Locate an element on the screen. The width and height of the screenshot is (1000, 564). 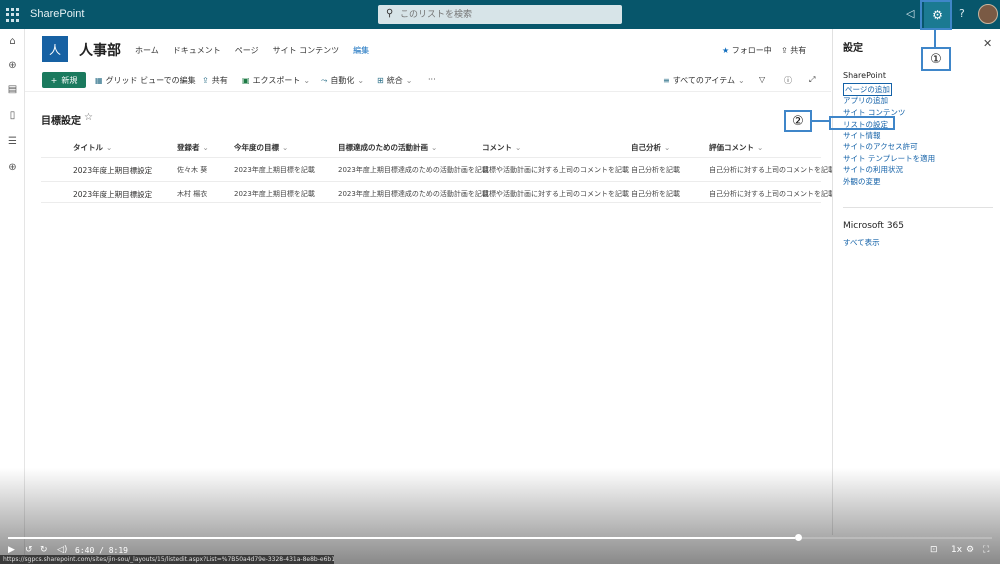
video-progress-handle is located at coordinates (798, 537).